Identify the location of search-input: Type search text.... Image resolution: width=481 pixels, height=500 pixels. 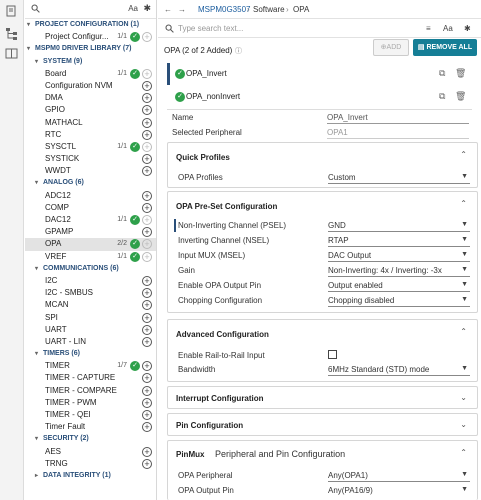
(210, 28).